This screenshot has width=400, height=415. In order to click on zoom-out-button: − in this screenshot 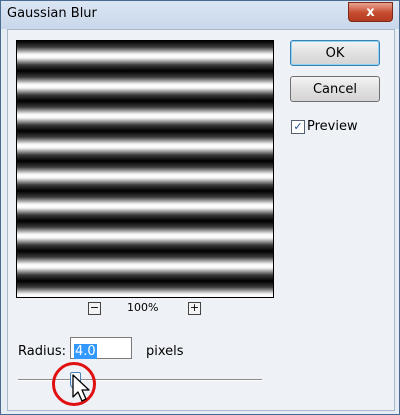, I will do `click(94, 308)`.